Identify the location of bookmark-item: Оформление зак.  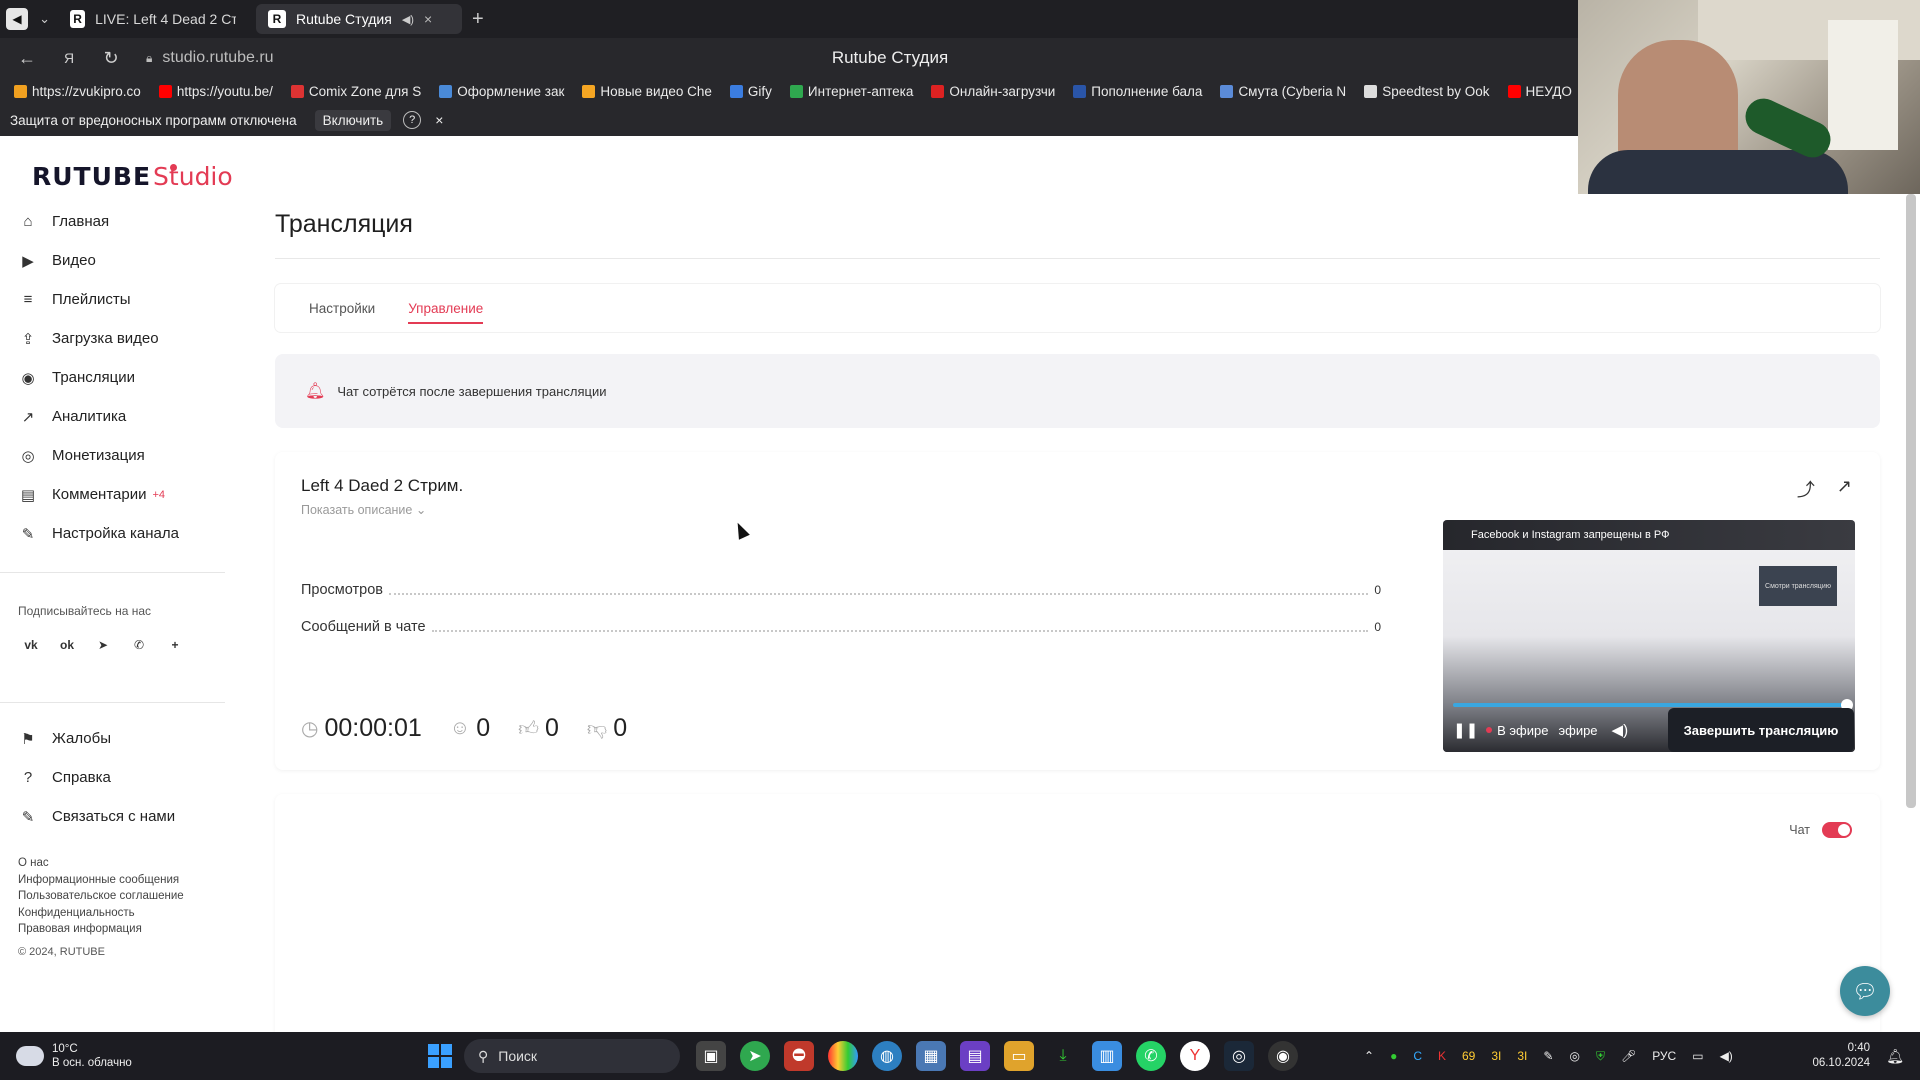
(501, 91).